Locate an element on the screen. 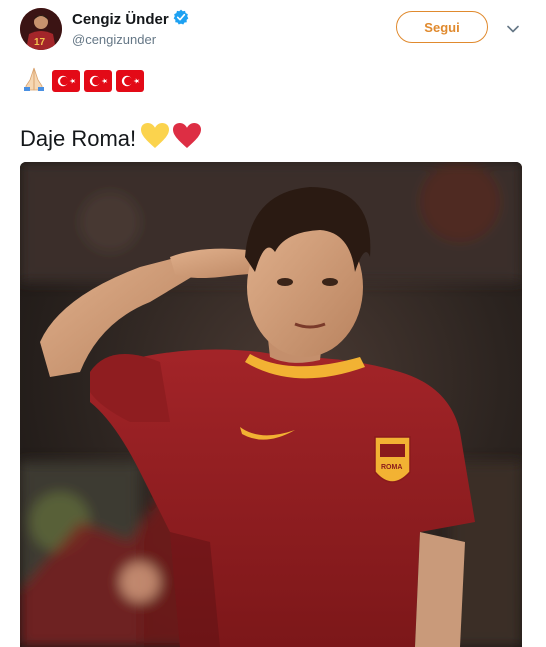  author-name-row: Cengiz Ünder is located at coordinates (130, 19).